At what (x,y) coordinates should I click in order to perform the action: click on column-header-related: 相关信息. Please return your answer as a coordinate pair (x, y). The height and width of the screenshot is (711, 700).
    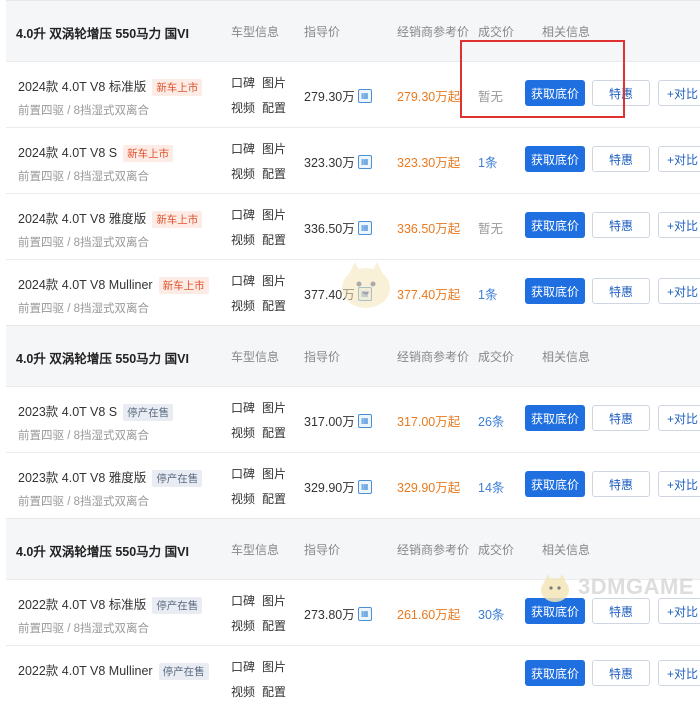
    Looking at the image, I should click on (566, 32).